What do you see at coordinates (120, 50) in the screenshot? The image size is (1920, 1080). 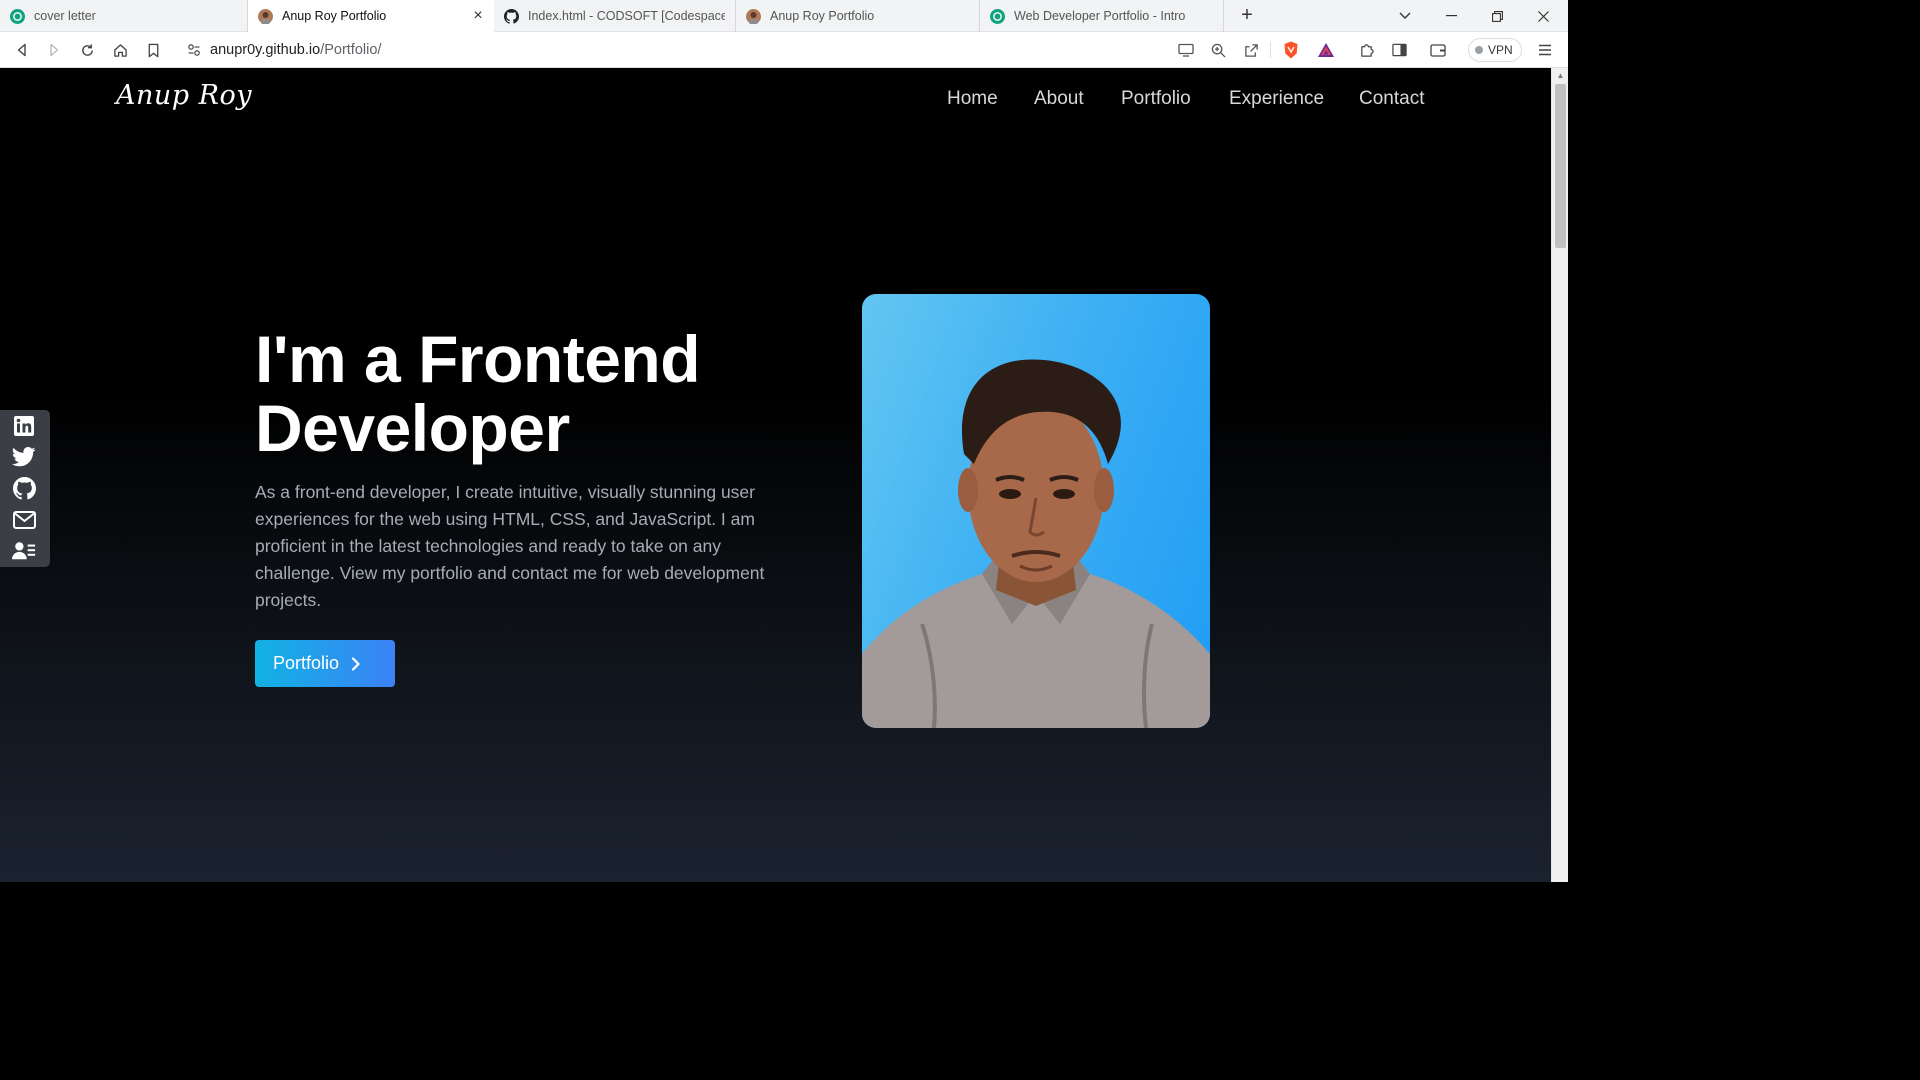 I see `home-icon` at bounding box center [120, 50].